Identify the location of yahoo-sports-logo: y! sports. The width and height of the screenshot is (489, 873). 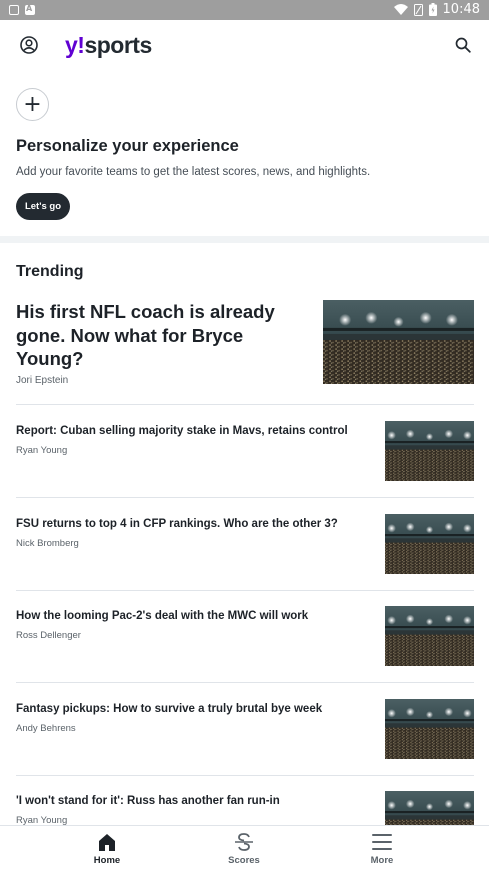
(108, 45).